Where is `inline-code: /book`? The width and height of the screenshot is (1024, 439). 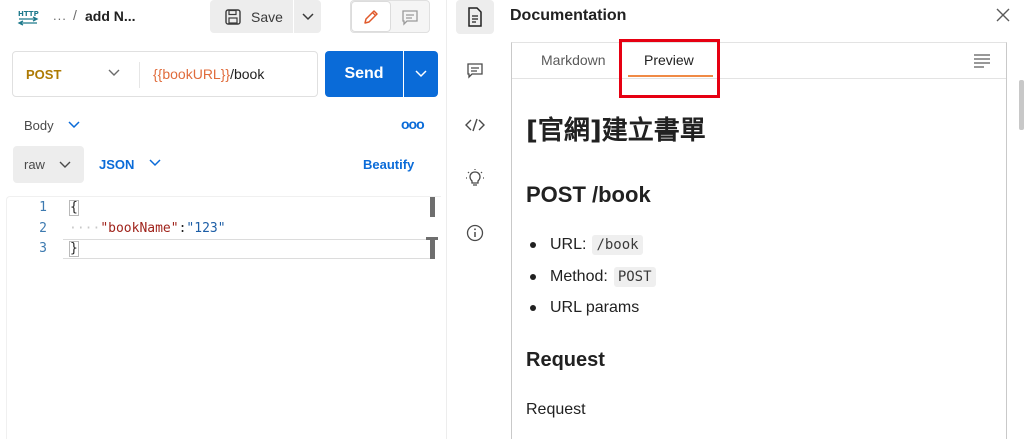
inline-code: /book is located at coordinates (617, 245).